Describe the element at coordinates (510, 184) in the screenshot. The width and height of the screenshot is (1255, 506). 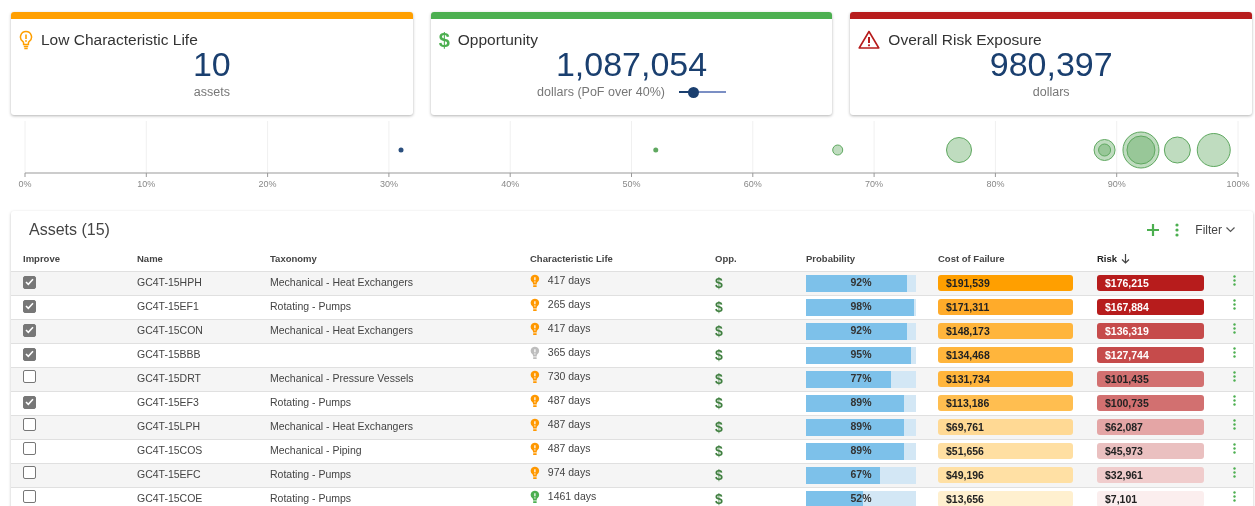
I see `axis-label: 40%` at that location.